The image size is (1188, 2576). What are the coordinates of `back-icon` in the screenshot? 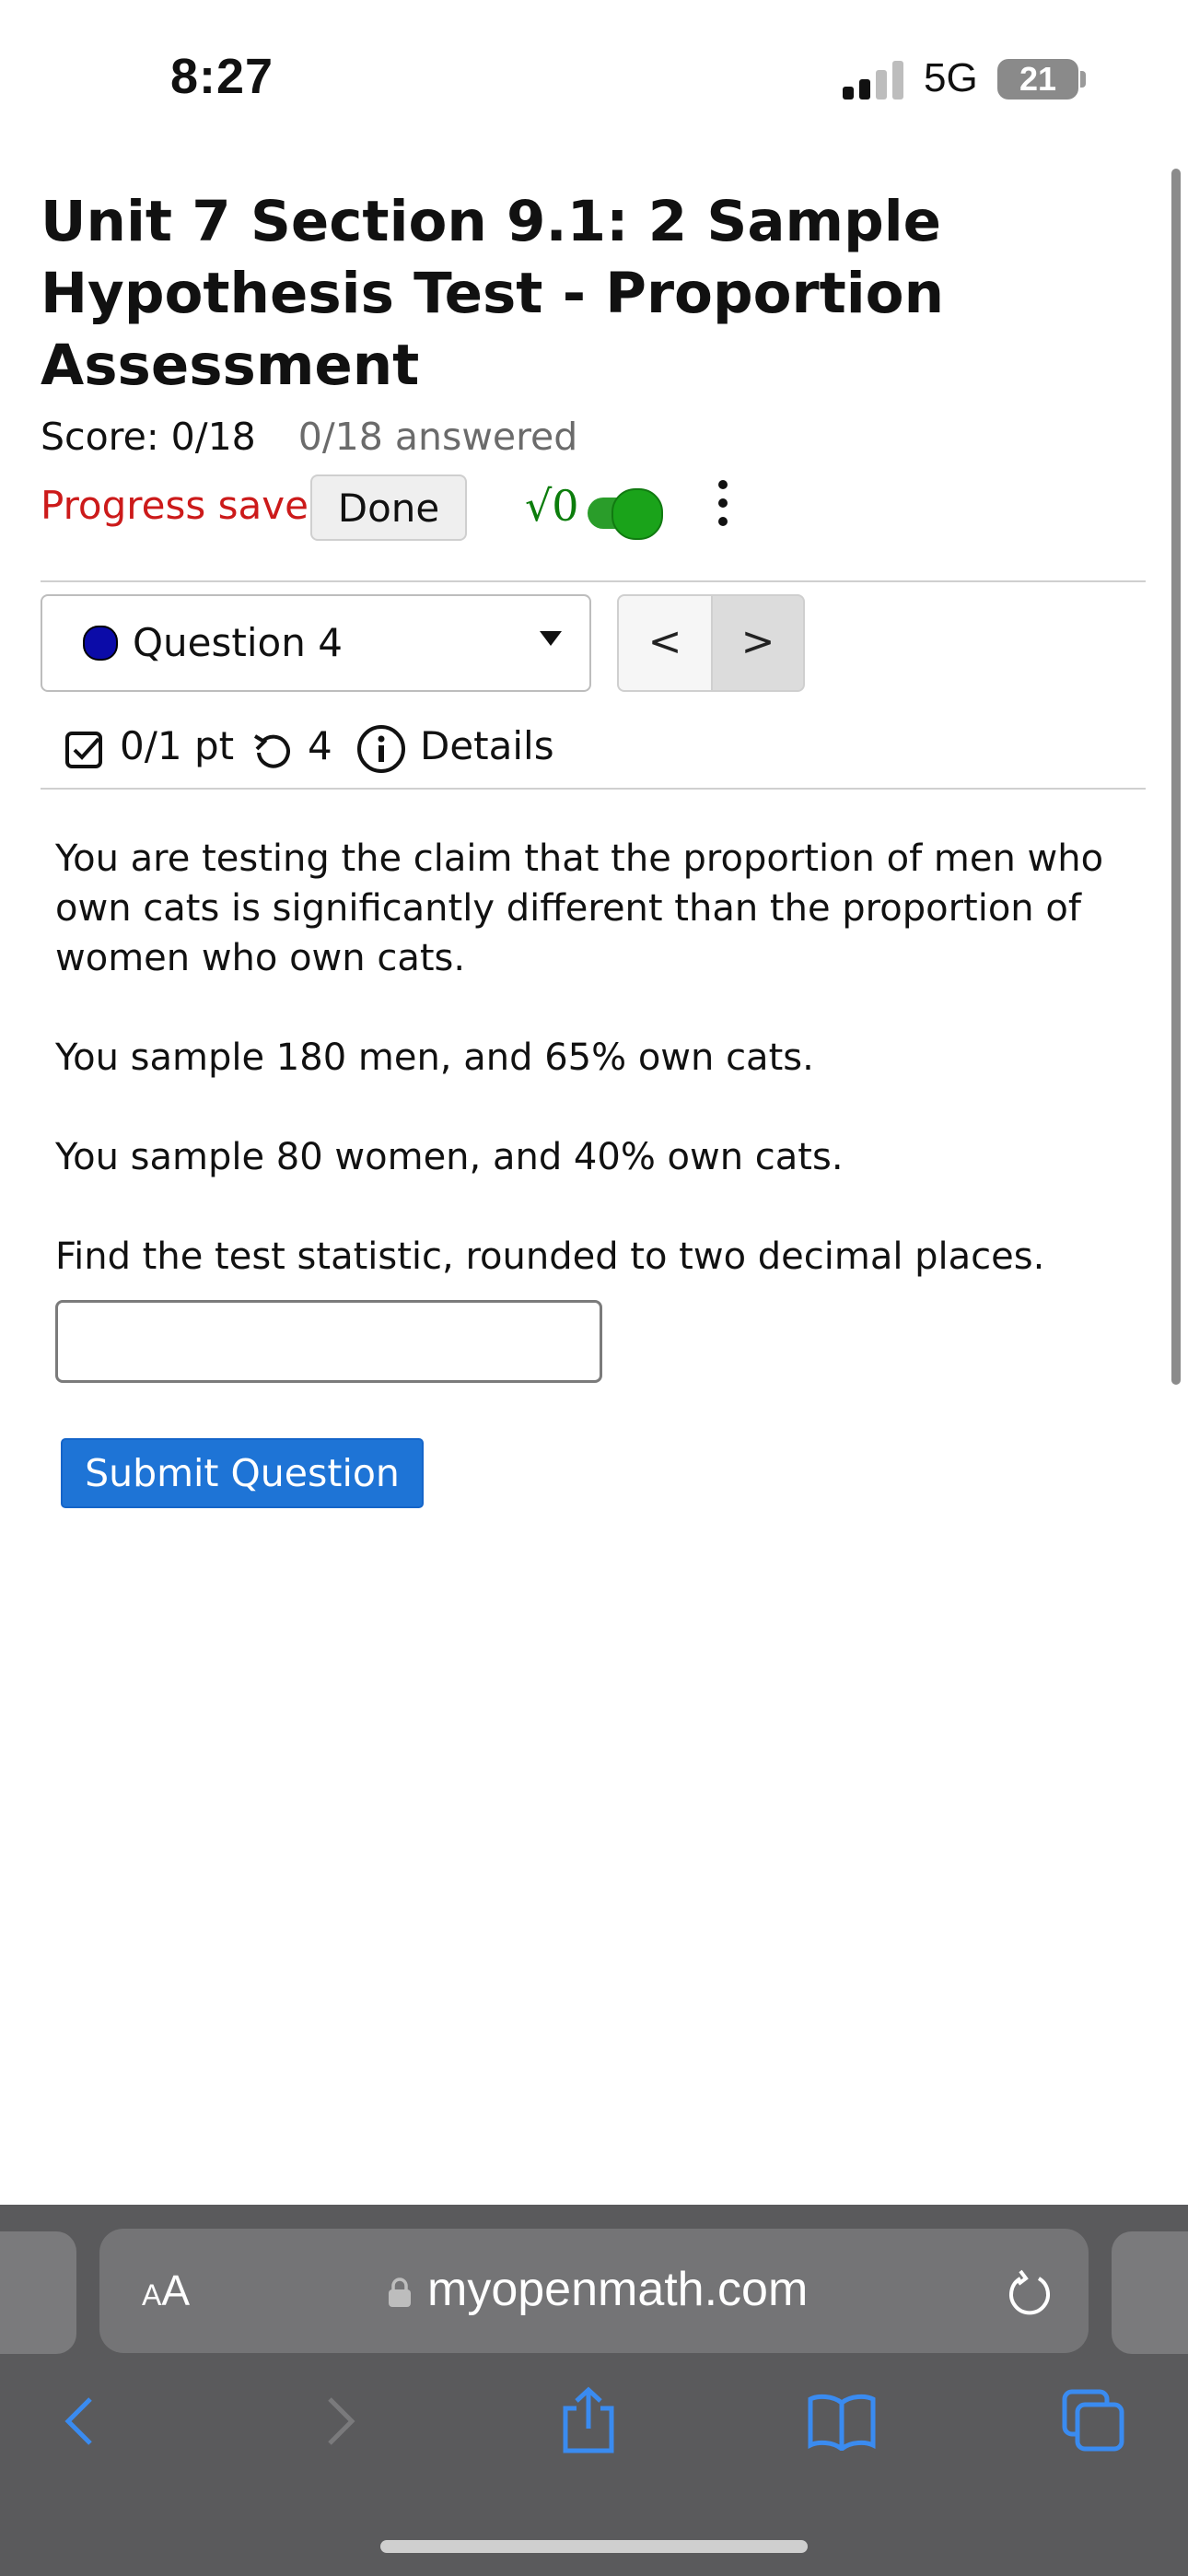 It's located at (80, 2421).